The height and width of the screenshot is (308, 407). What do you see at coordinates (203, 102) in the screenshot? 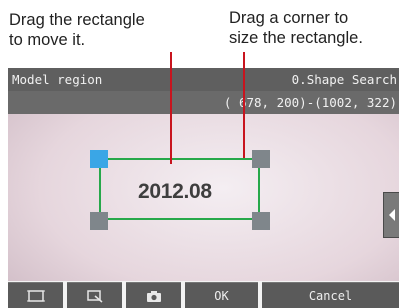
I see `coordinate-bar: ( 678, 200)-(1002, 322)` at bounding box center [203, 102].